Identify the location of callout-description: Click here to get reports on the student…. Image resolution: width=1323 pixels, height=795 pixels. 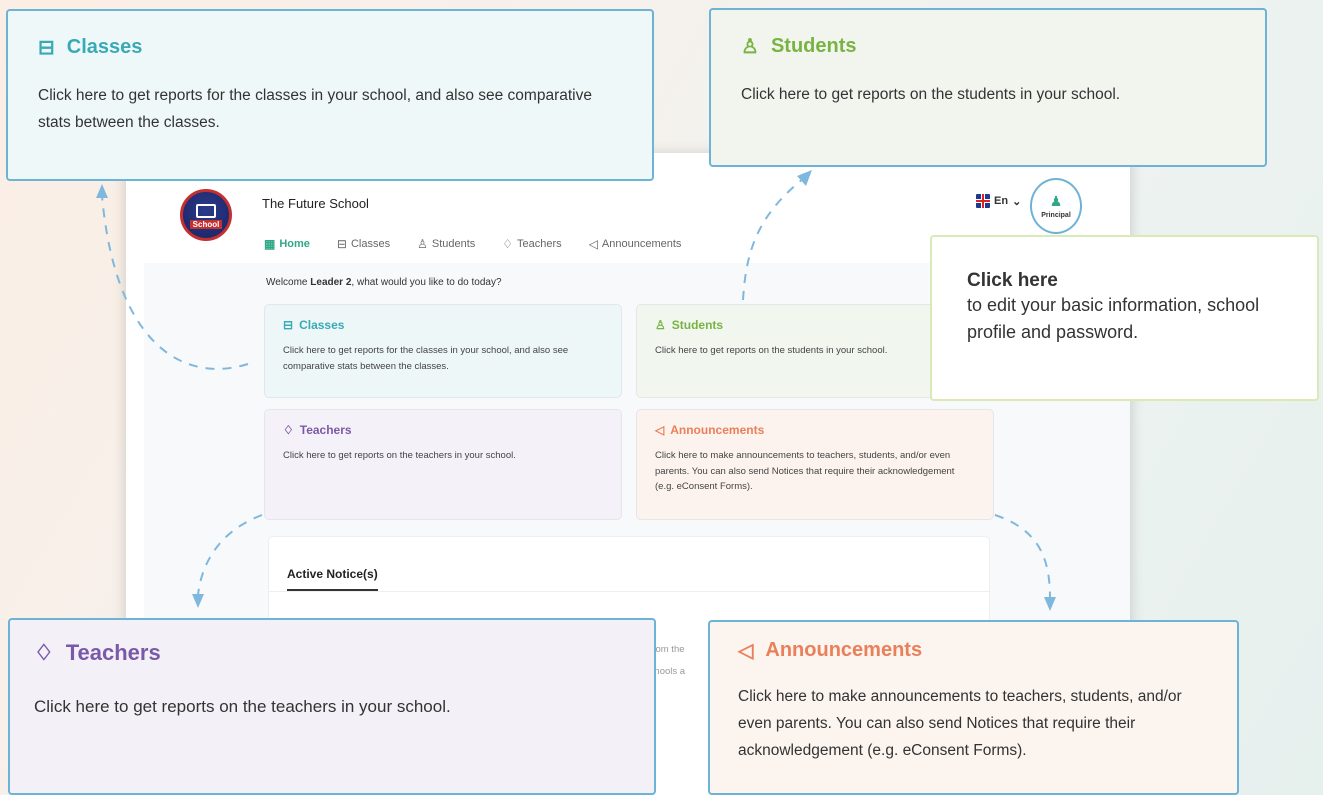
(931, 94).